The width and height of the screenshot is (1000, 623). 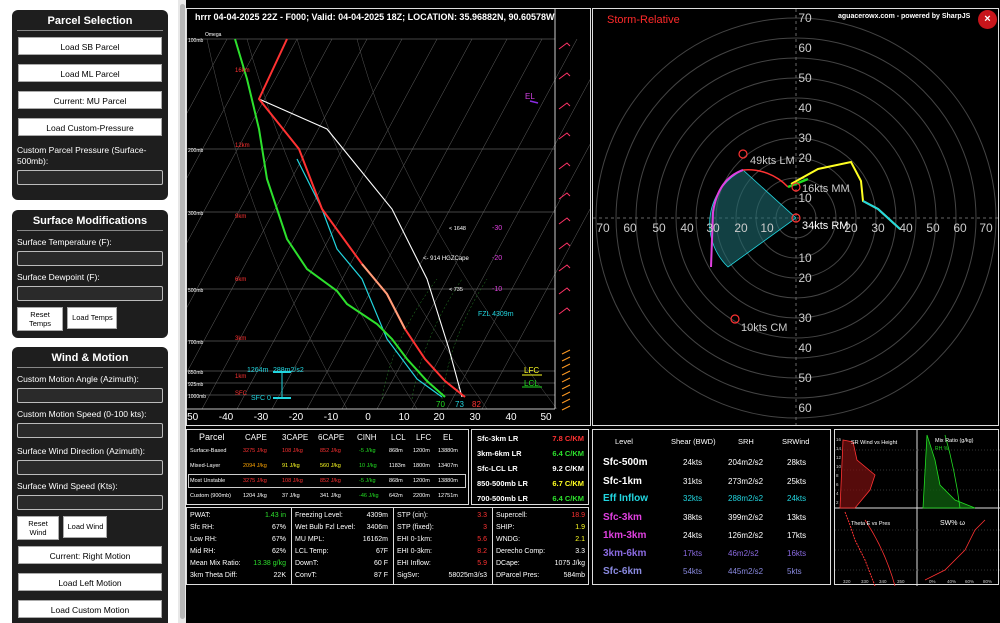 I want to click on load-ml-parcel-button: Load ML Parcel, so click(x=90, y=73).